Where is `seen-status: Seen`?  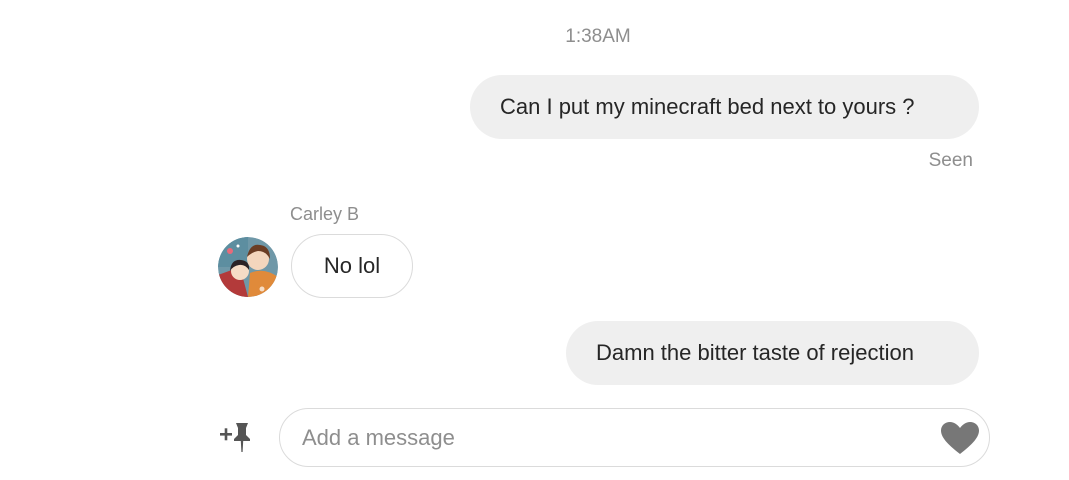 seen-status: Seen is located at coordinates (950, 160).